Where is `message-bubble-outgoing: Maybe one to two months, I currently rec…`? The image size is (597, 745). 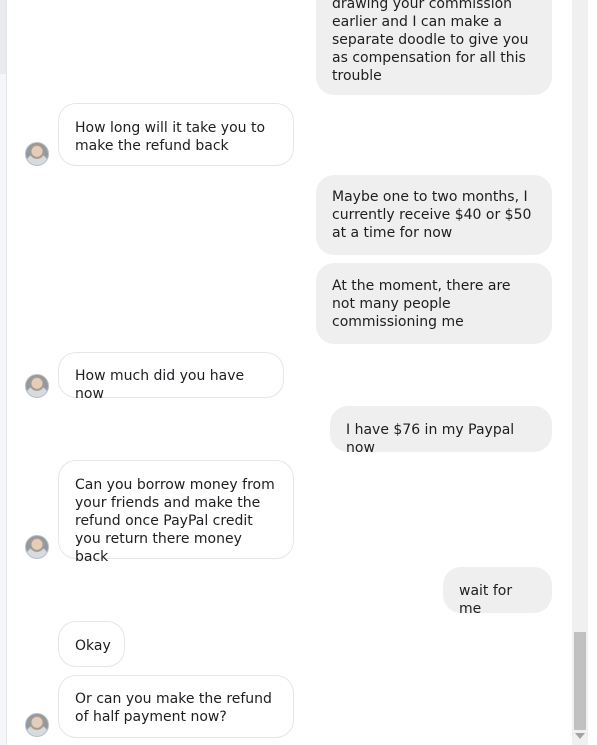 message-bubble-outgoing: Maybe one to two months, I currently rec… is located at coordinates (434, 215).